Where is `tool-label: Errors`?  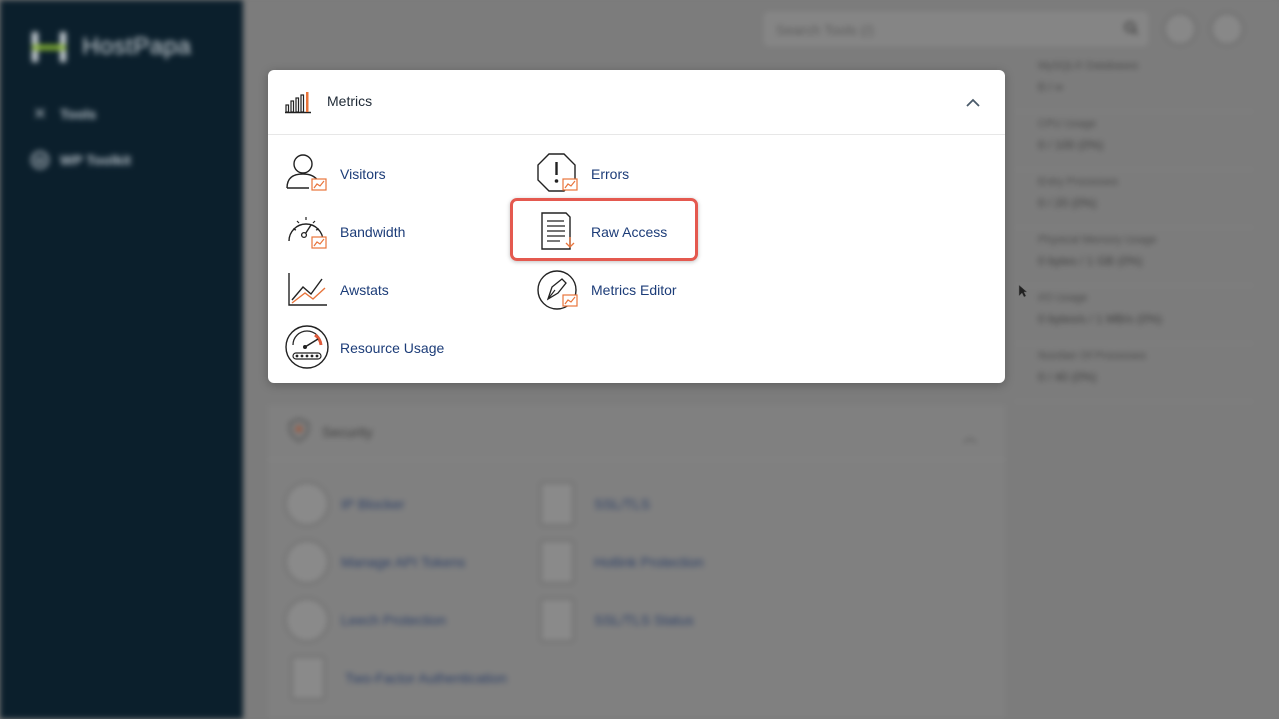 tool-label: Errors is located at coordinates (610, 174).